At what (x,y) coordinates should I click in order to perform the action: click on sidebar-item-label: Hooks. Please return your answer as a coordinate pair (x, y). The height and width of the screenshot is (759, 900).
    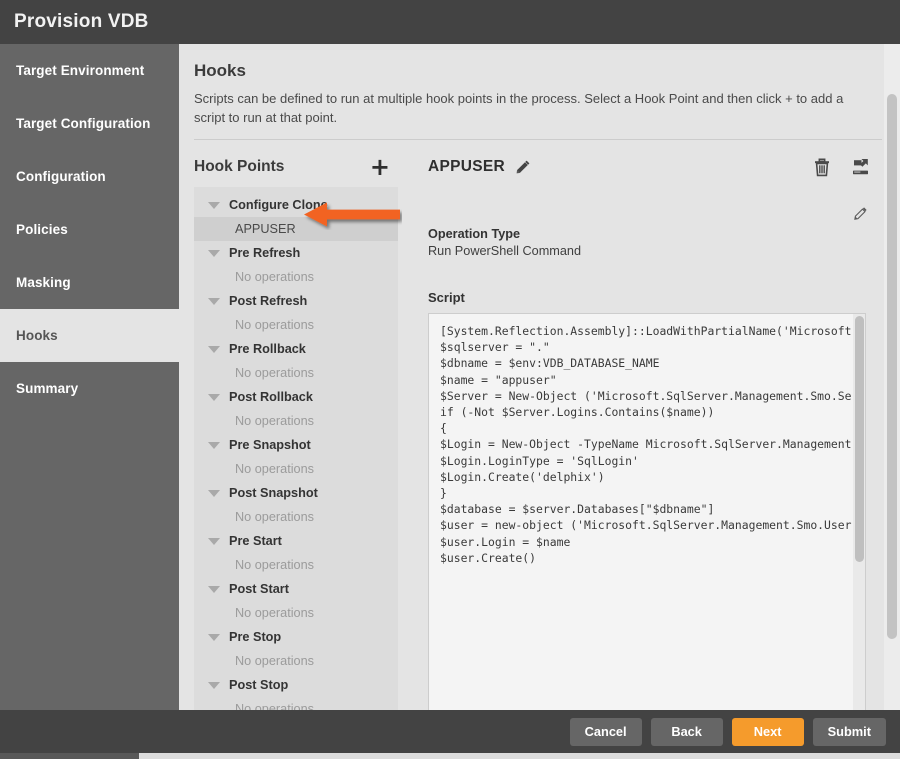
    Looking at the image, I should click on (37, 335).